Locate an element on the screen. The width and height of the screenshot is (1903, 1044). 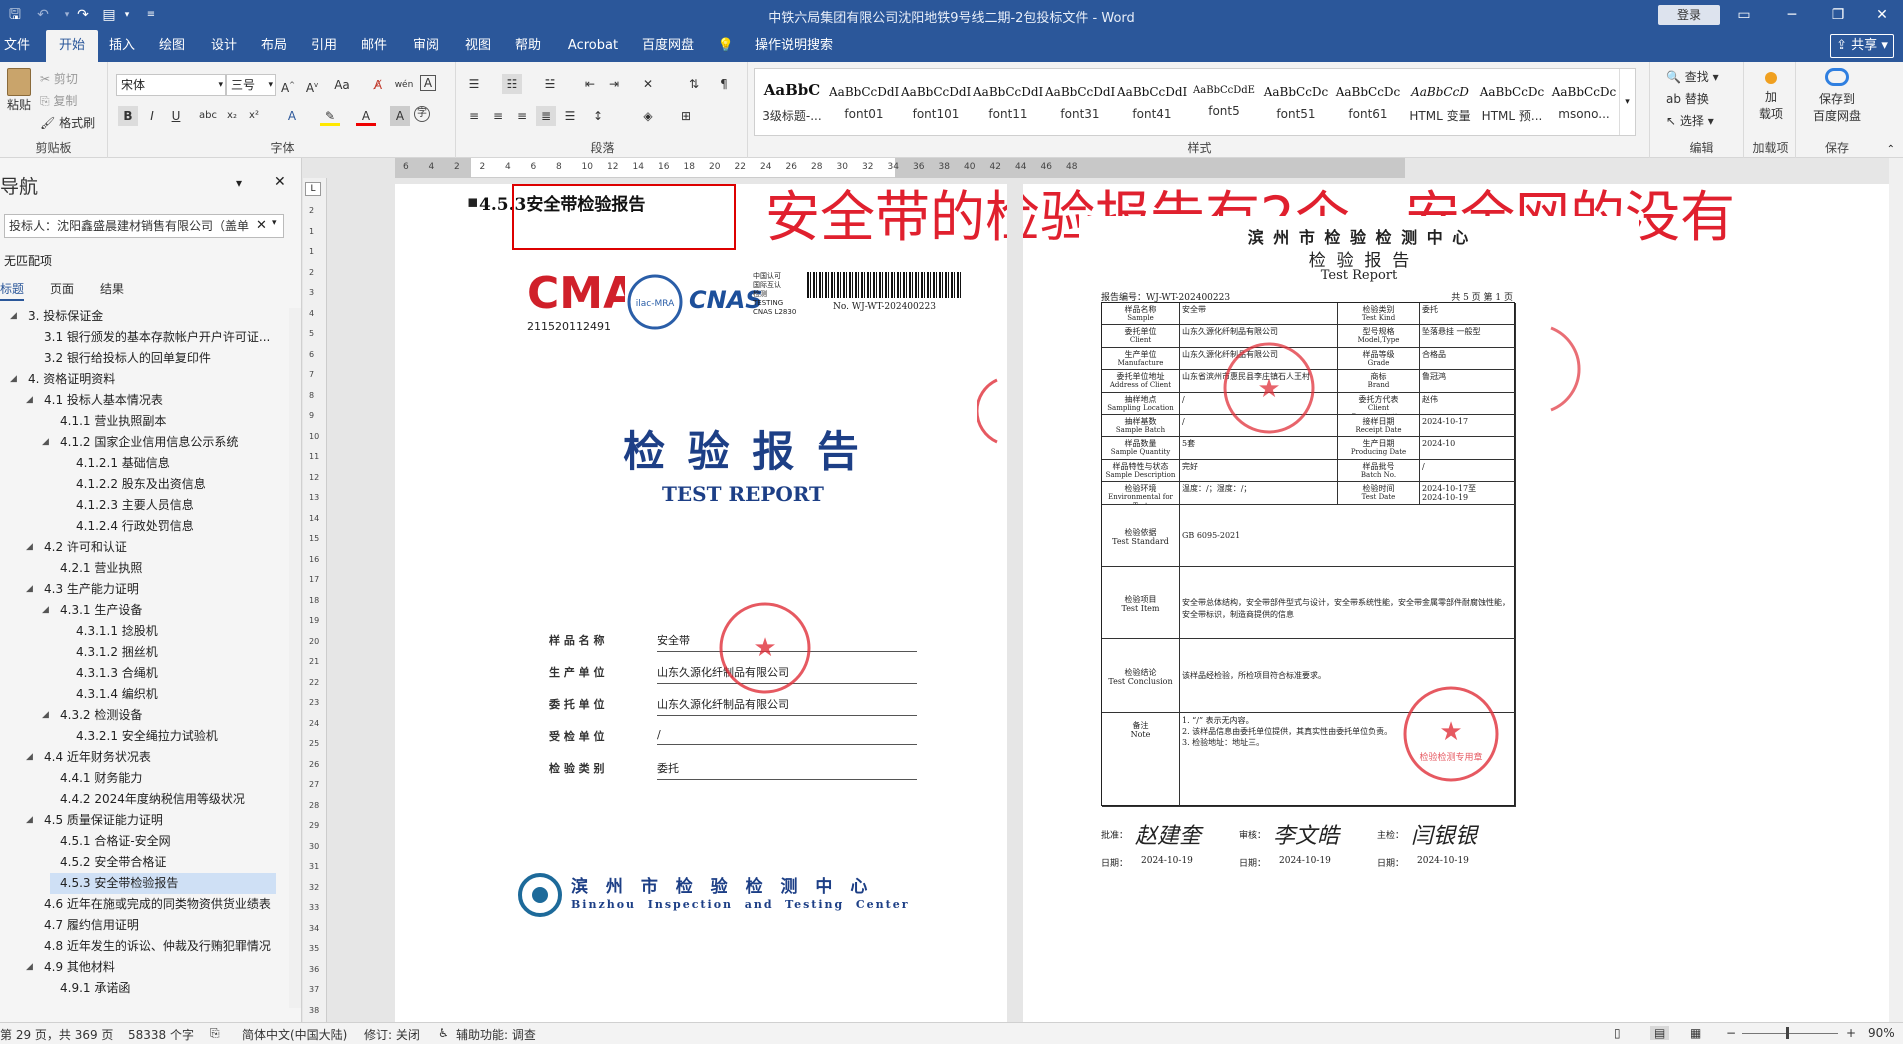
nav-heading-item: 4.1.2.4 行政处罚信息 is located at coordinates (130, 526).